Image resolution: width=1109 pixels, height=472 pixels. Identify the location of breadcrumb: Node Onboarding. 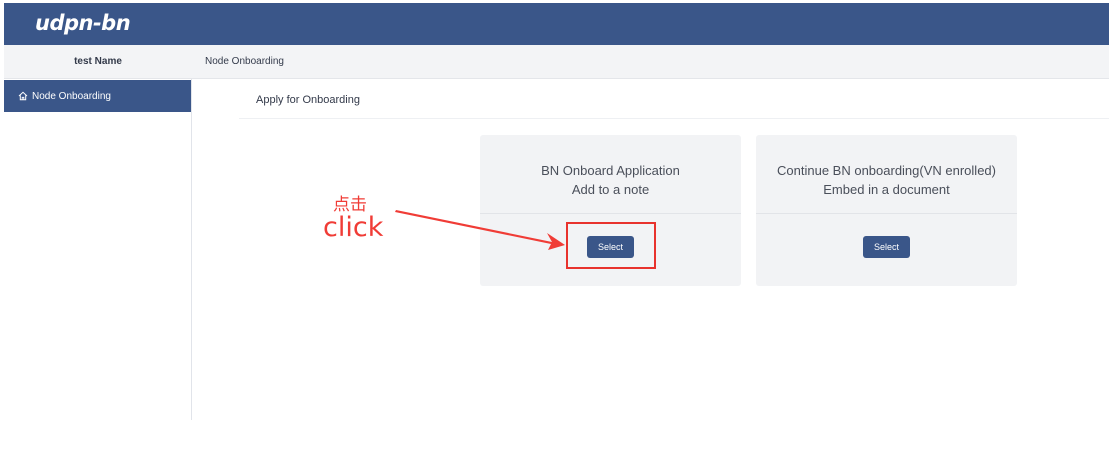
(244, 61).